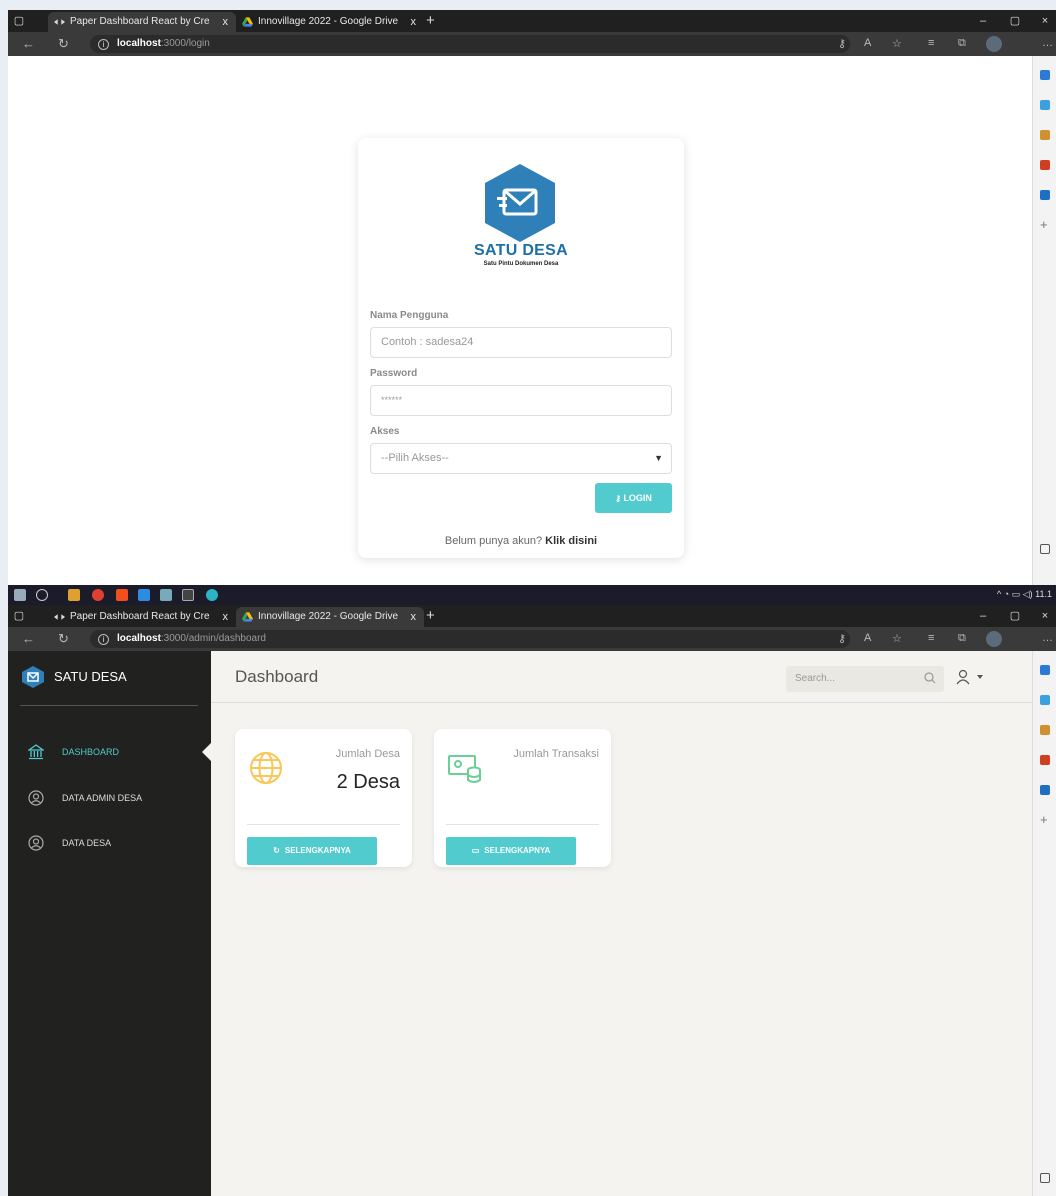 This screenshot has width=1056, height=1196. I want to click on signup-link: Klik disini, so click(571, 541).